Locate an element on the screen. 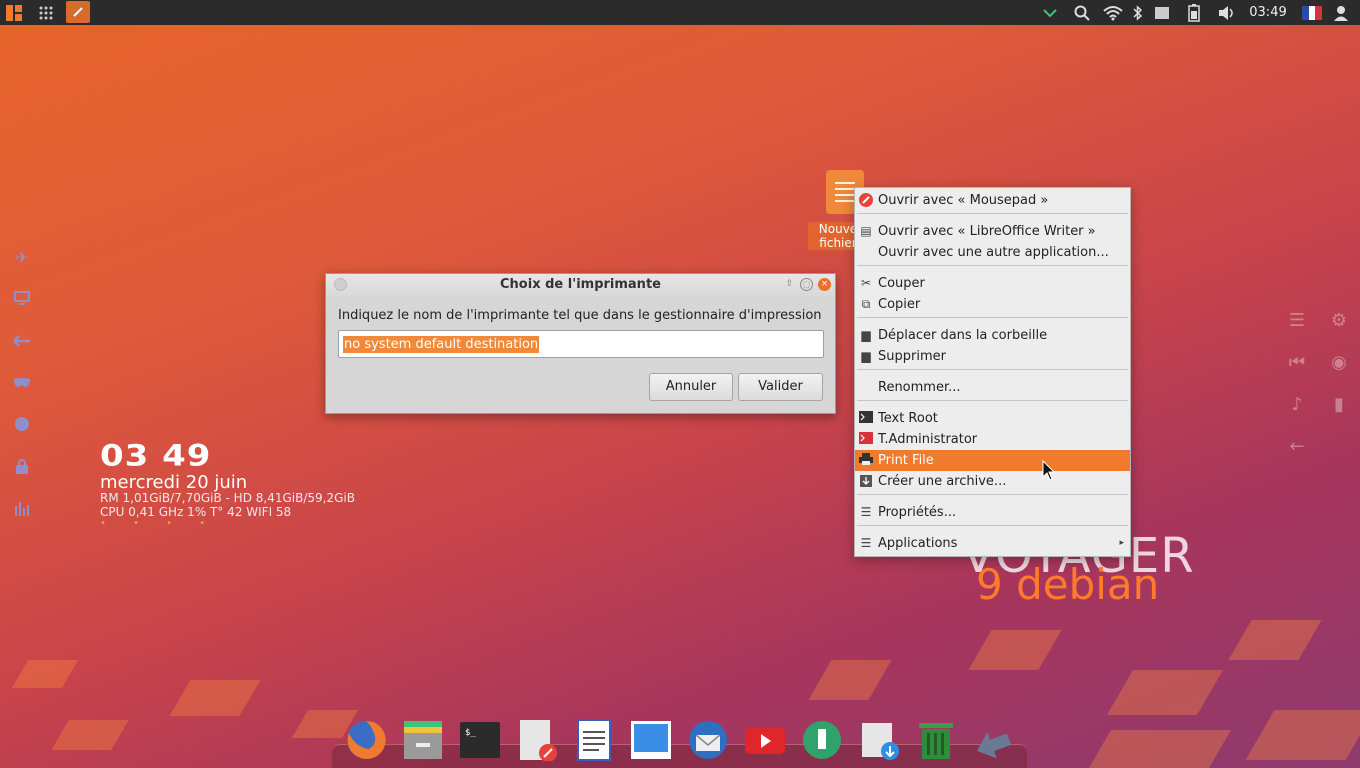 This screenshot has height=768, width=1360. terminal-icon is located at coordinates (866, 418).